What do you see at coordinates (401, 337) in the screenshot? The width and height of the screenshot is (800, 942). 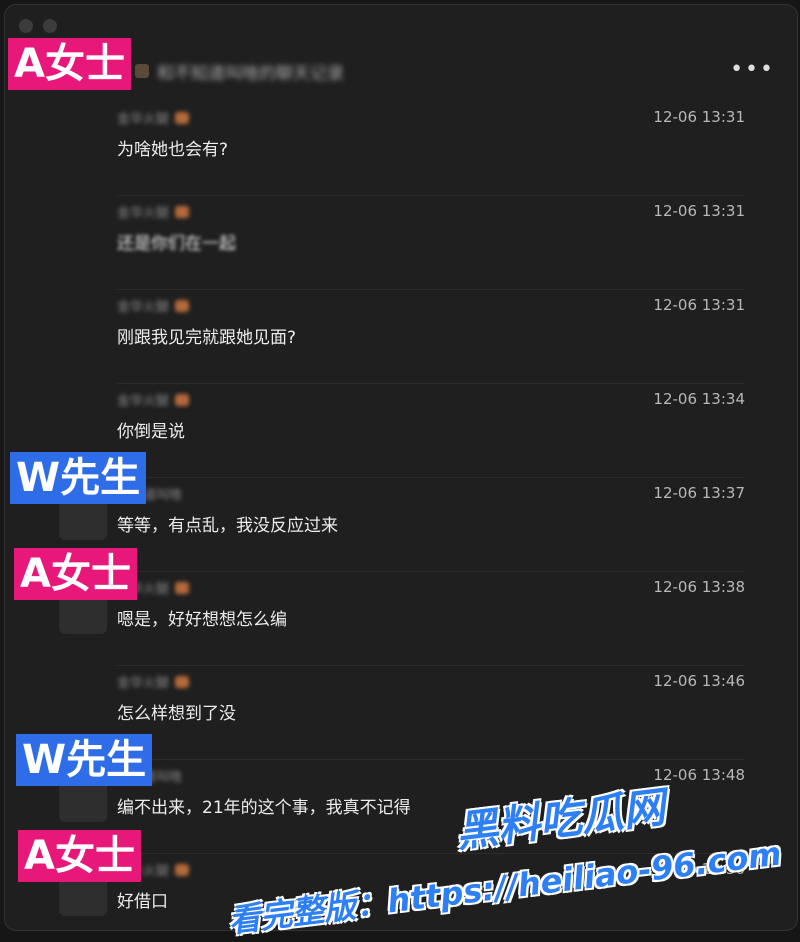 I see `message-row: 金华火腿 12-06 13:31 刚跟我见完就跟她见面?` at bounding box center [401, 337].